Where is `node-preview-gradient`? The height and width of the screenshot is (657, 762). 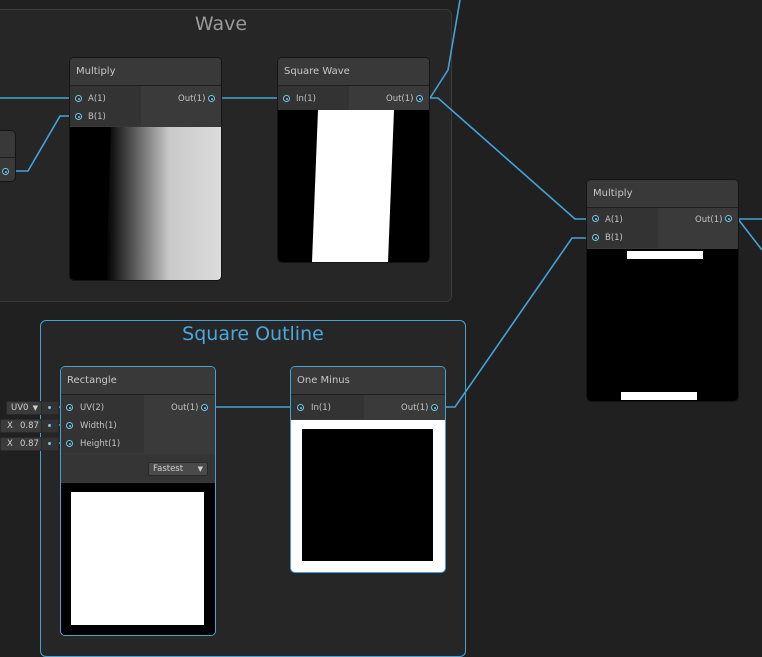
node-preview-gradient is located at coordinates (145, 203).